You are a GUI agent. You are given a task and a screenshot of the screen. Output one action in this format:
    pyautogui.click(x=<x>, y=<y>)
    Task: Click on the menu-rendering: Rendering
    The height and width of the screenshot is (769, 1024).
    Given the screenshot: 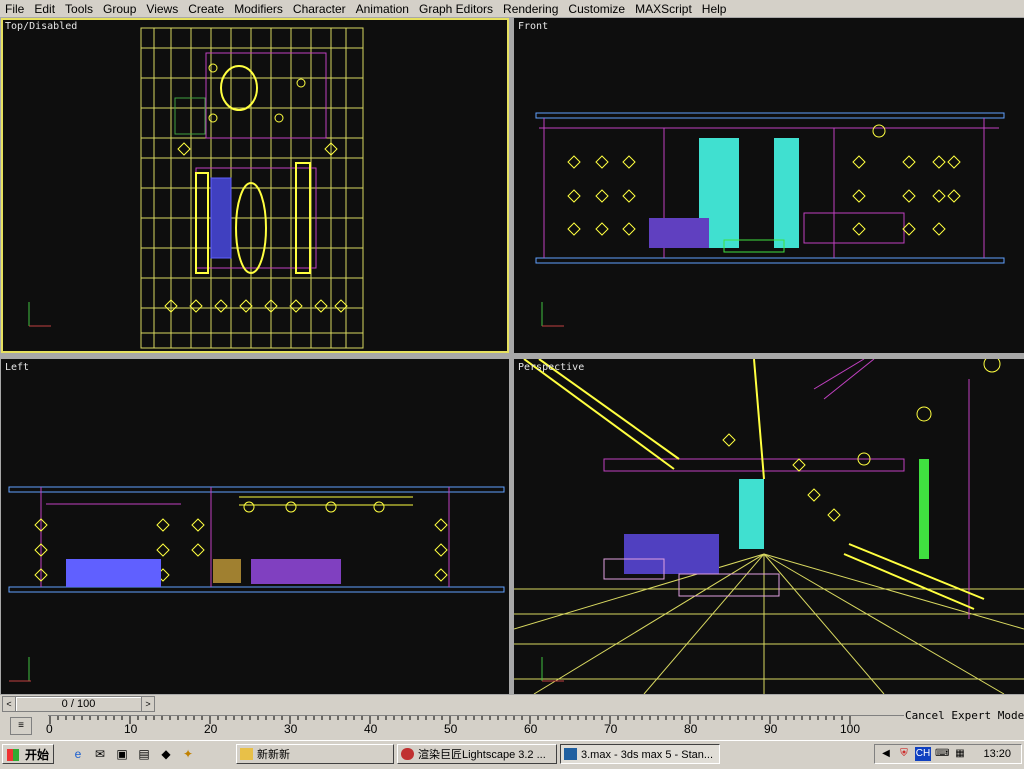 What is the action you would take?
    pyautogui.click(x=530, y=9)
    